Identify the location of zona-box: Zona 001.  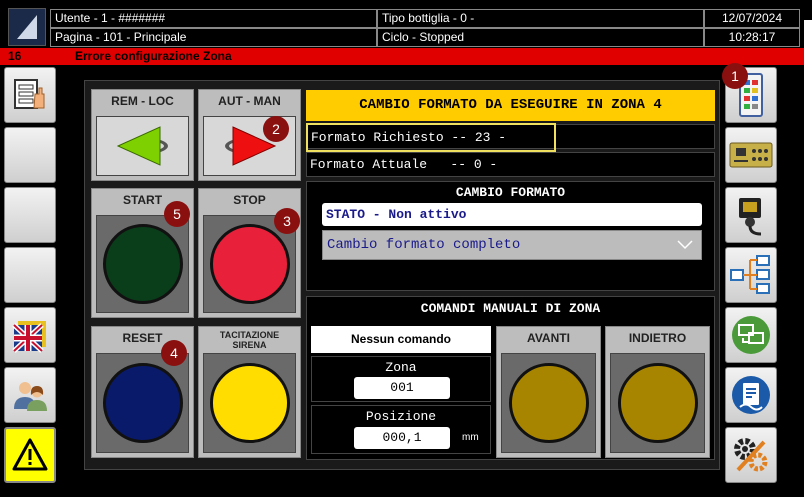
(401, 379).